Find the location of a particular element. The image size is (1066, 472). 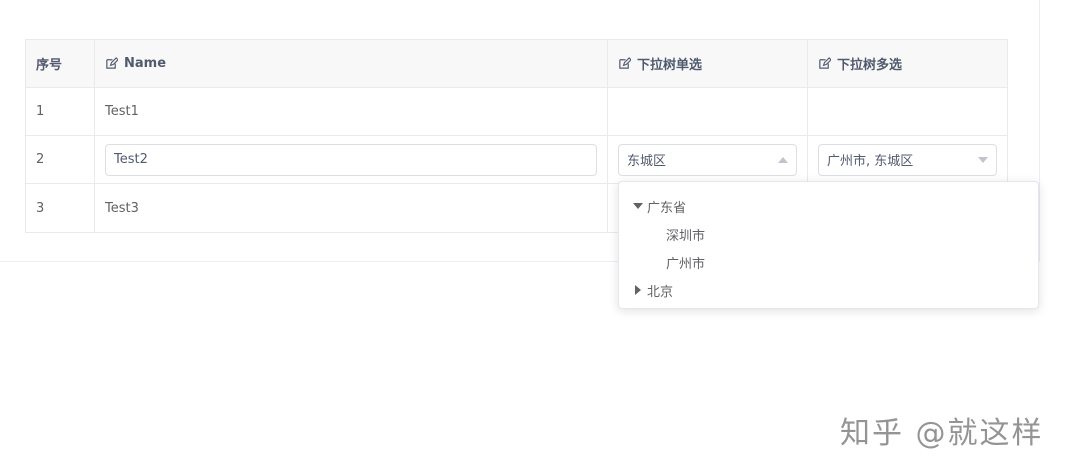

name-input-value: Test2 is located at coordinates (131, 159).